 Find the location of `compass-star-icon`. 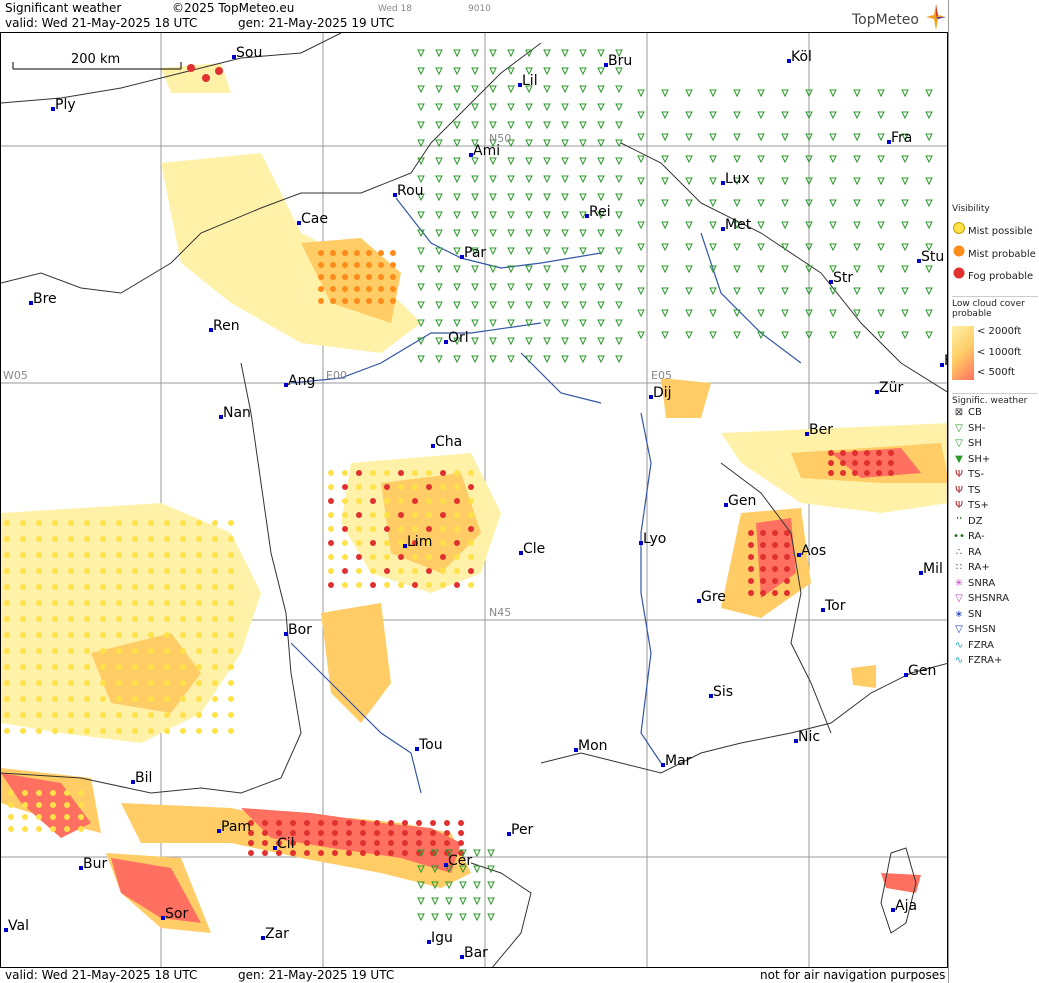

compass-star-icon is located at coordinates (936, 17).